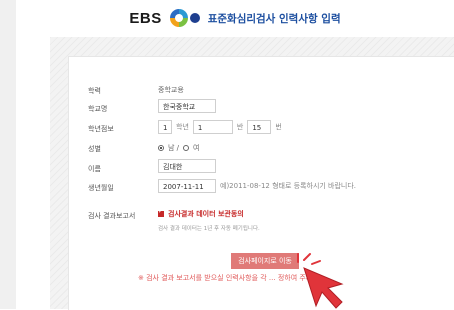 This screenshot has width=454, height=310. What do you see at coordinates (174, 148) in the screenshot?
I see `gender-male-label: 남 /` at bounding box center [174, 148].